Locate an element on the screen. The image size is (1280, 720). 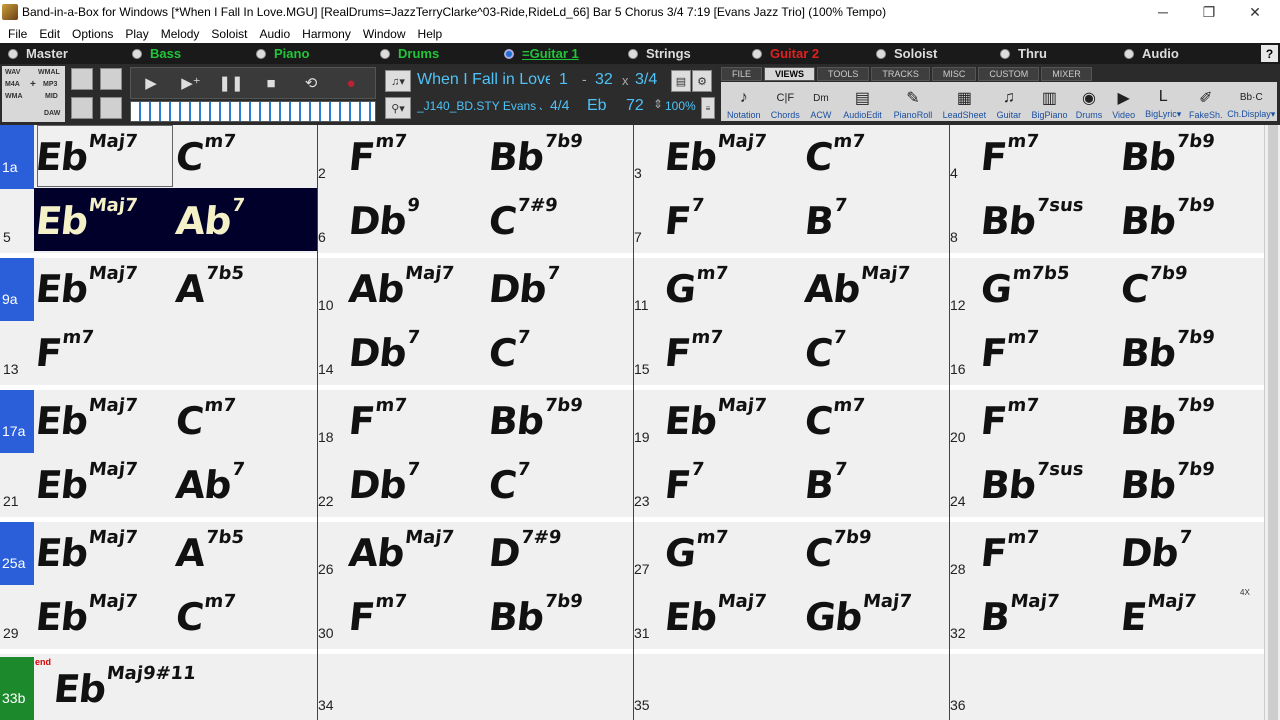
save-icon is located at coordinates (82, 108).